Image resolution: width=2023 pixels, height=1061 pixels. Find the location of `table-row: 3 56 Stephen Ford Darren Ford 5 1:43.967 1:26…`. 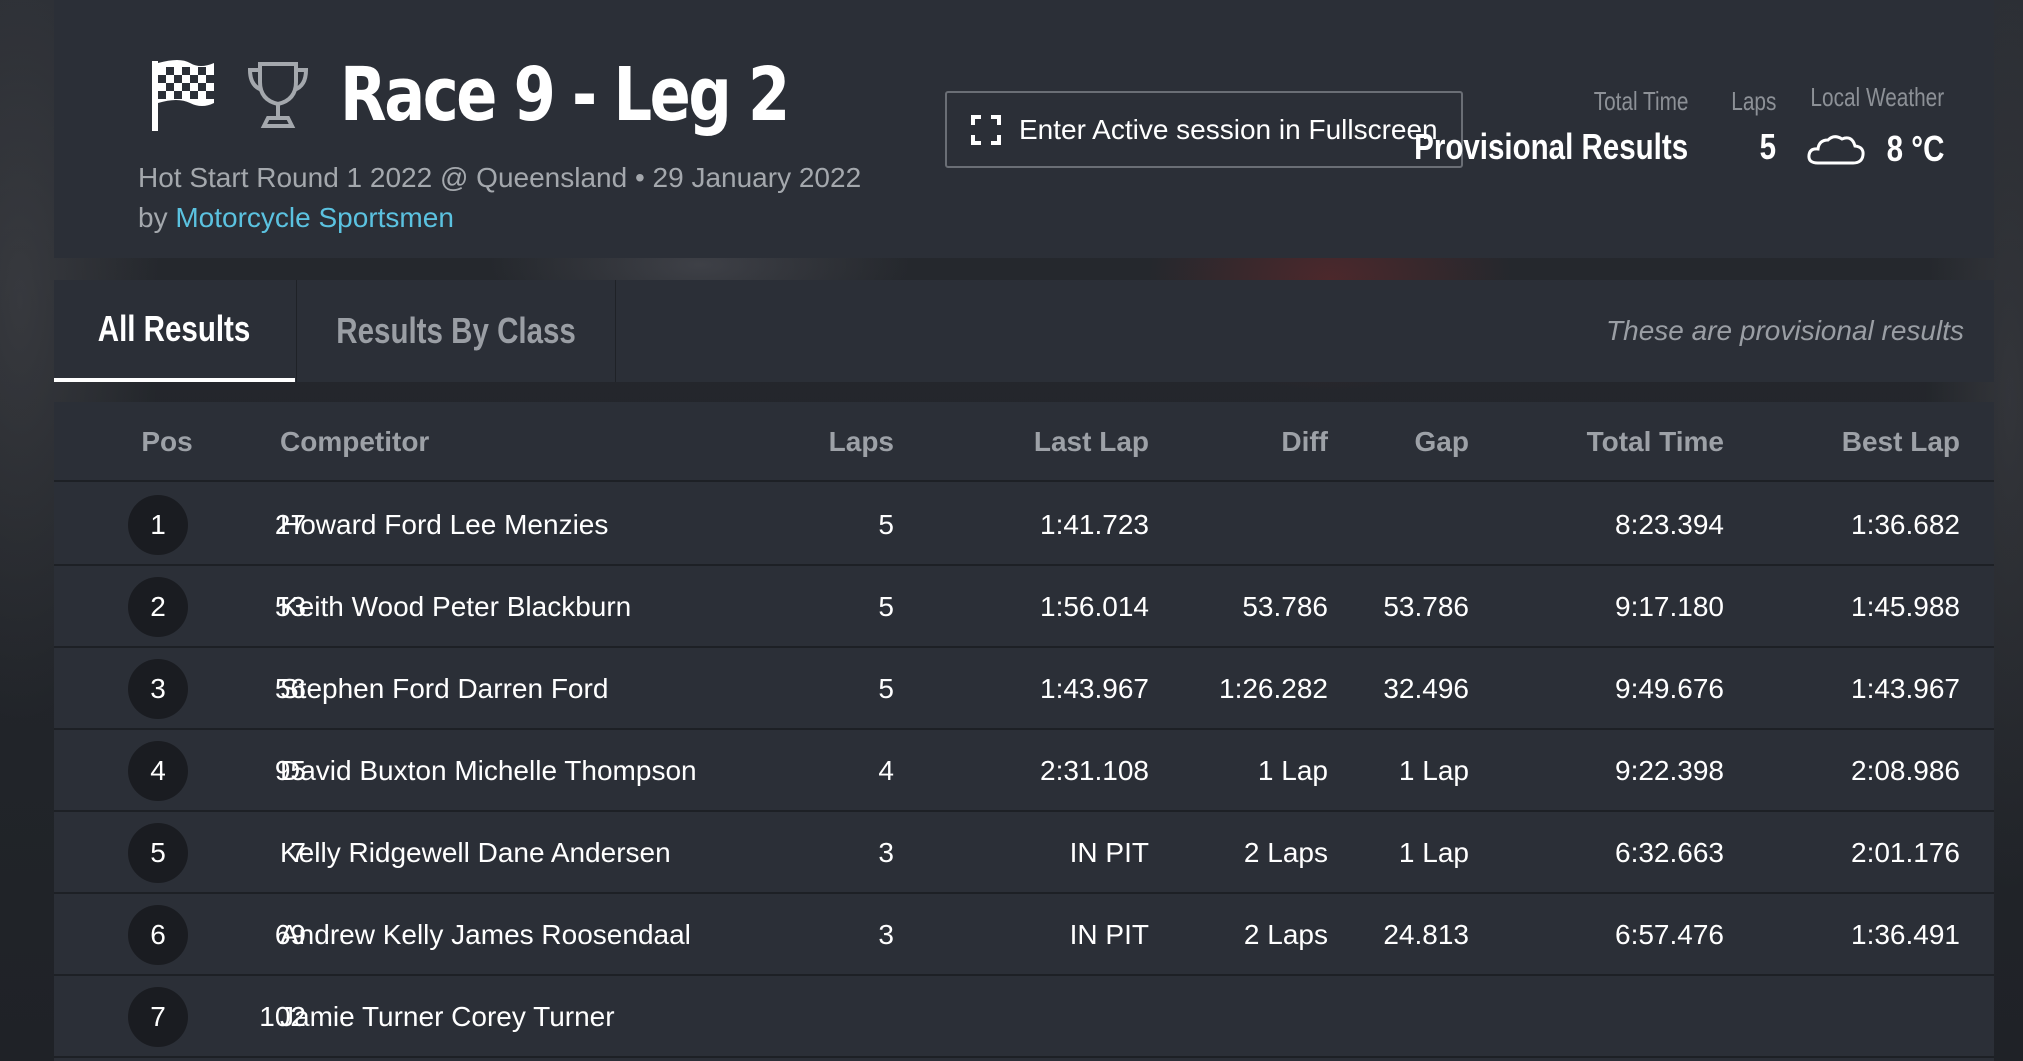

table-row: 3 56 Stephen Ford Darren Ford 5 1:43.967 1:26… is located at coordinates (1024, 689).